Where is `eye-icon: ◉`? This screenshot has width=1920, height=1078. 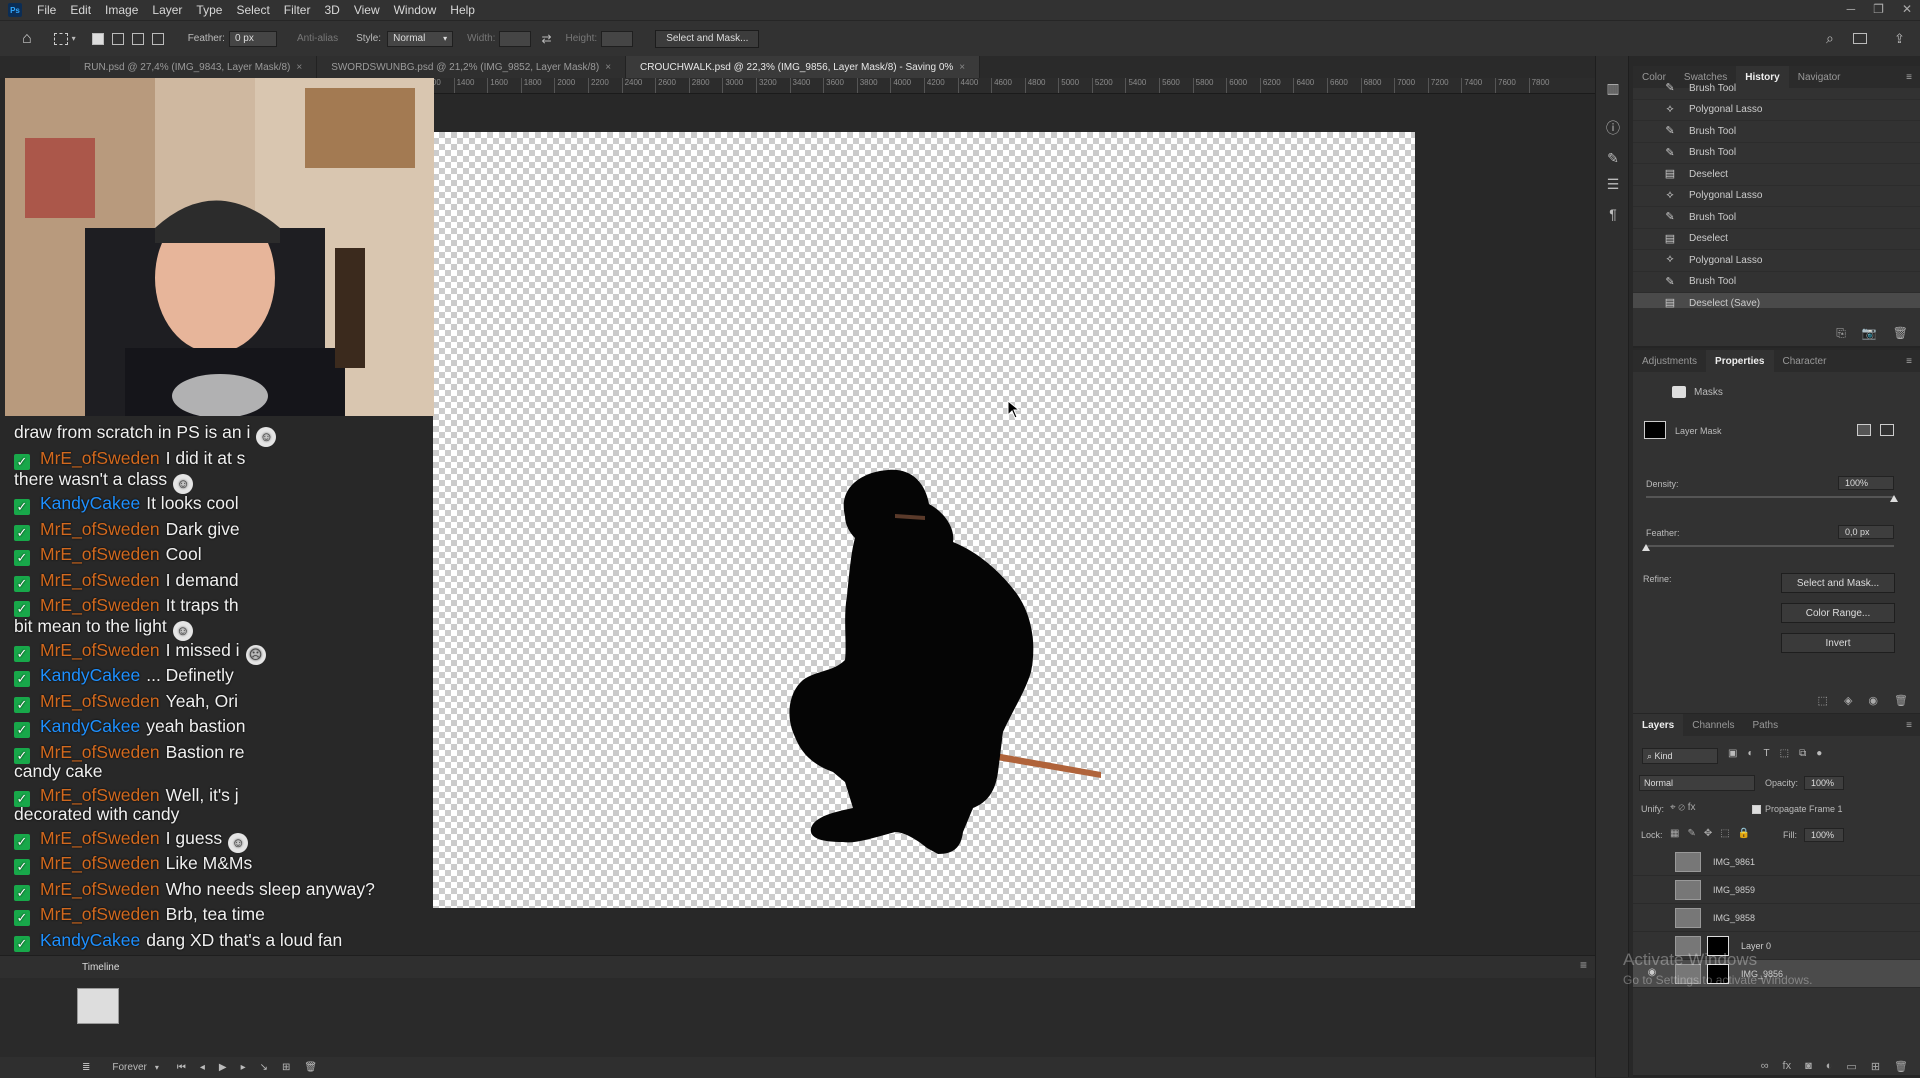 eye-icon: ◉ is located at coordinates (1873, 700).